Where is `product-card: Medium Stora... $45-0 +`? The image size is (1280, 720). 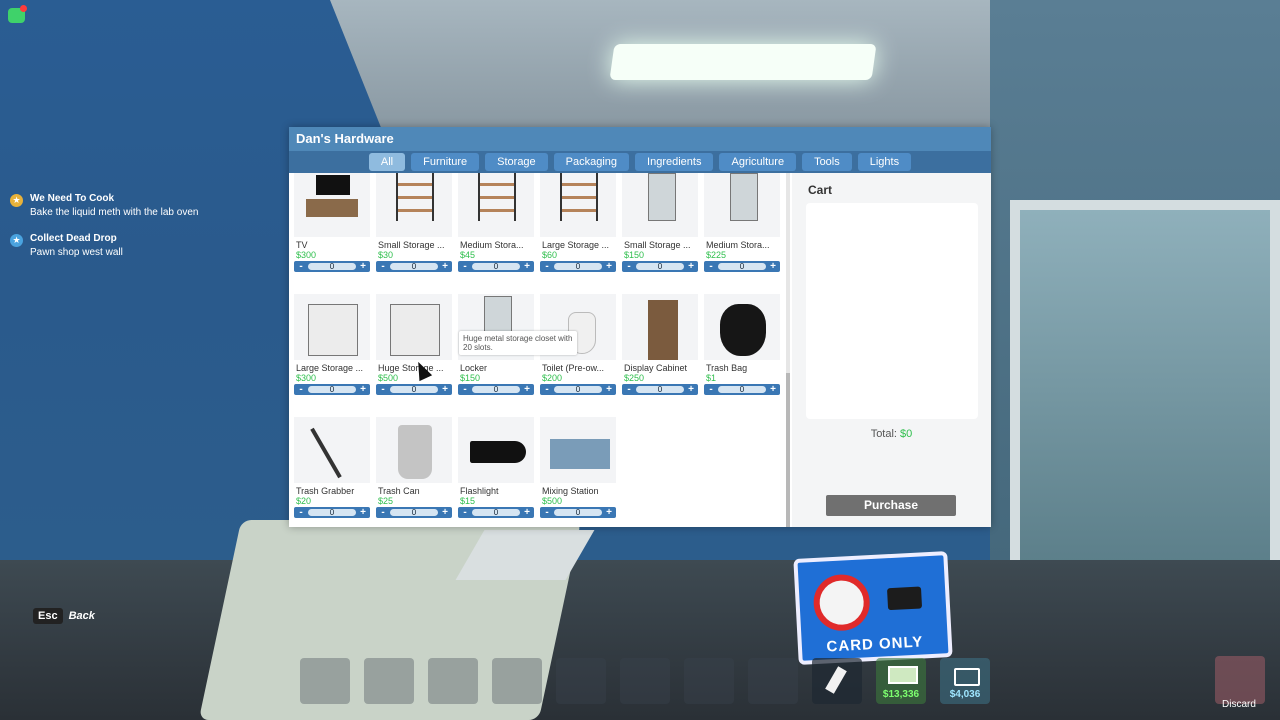
product-card: Medium Stora... $45-0 + is located at coordinates (496, 233).